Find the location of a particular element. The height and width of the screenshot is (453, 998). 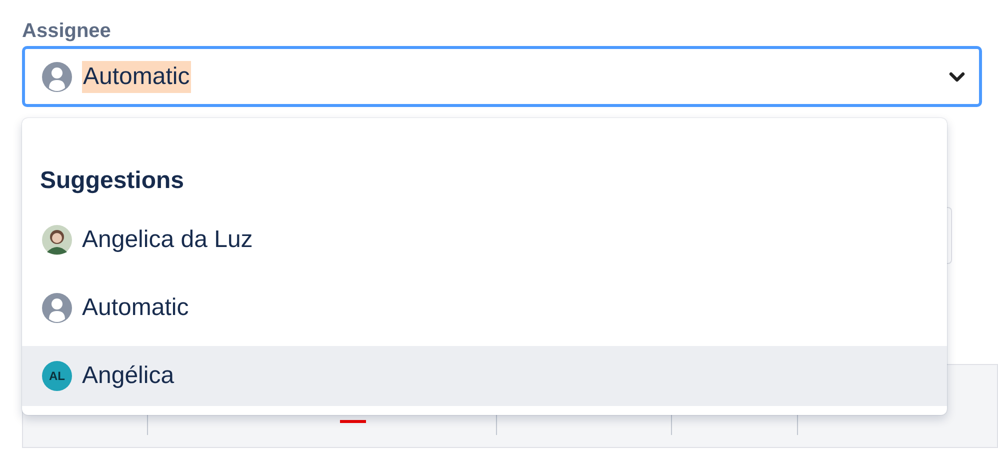

chevron-down-icon is located at coordinates (957, 76).